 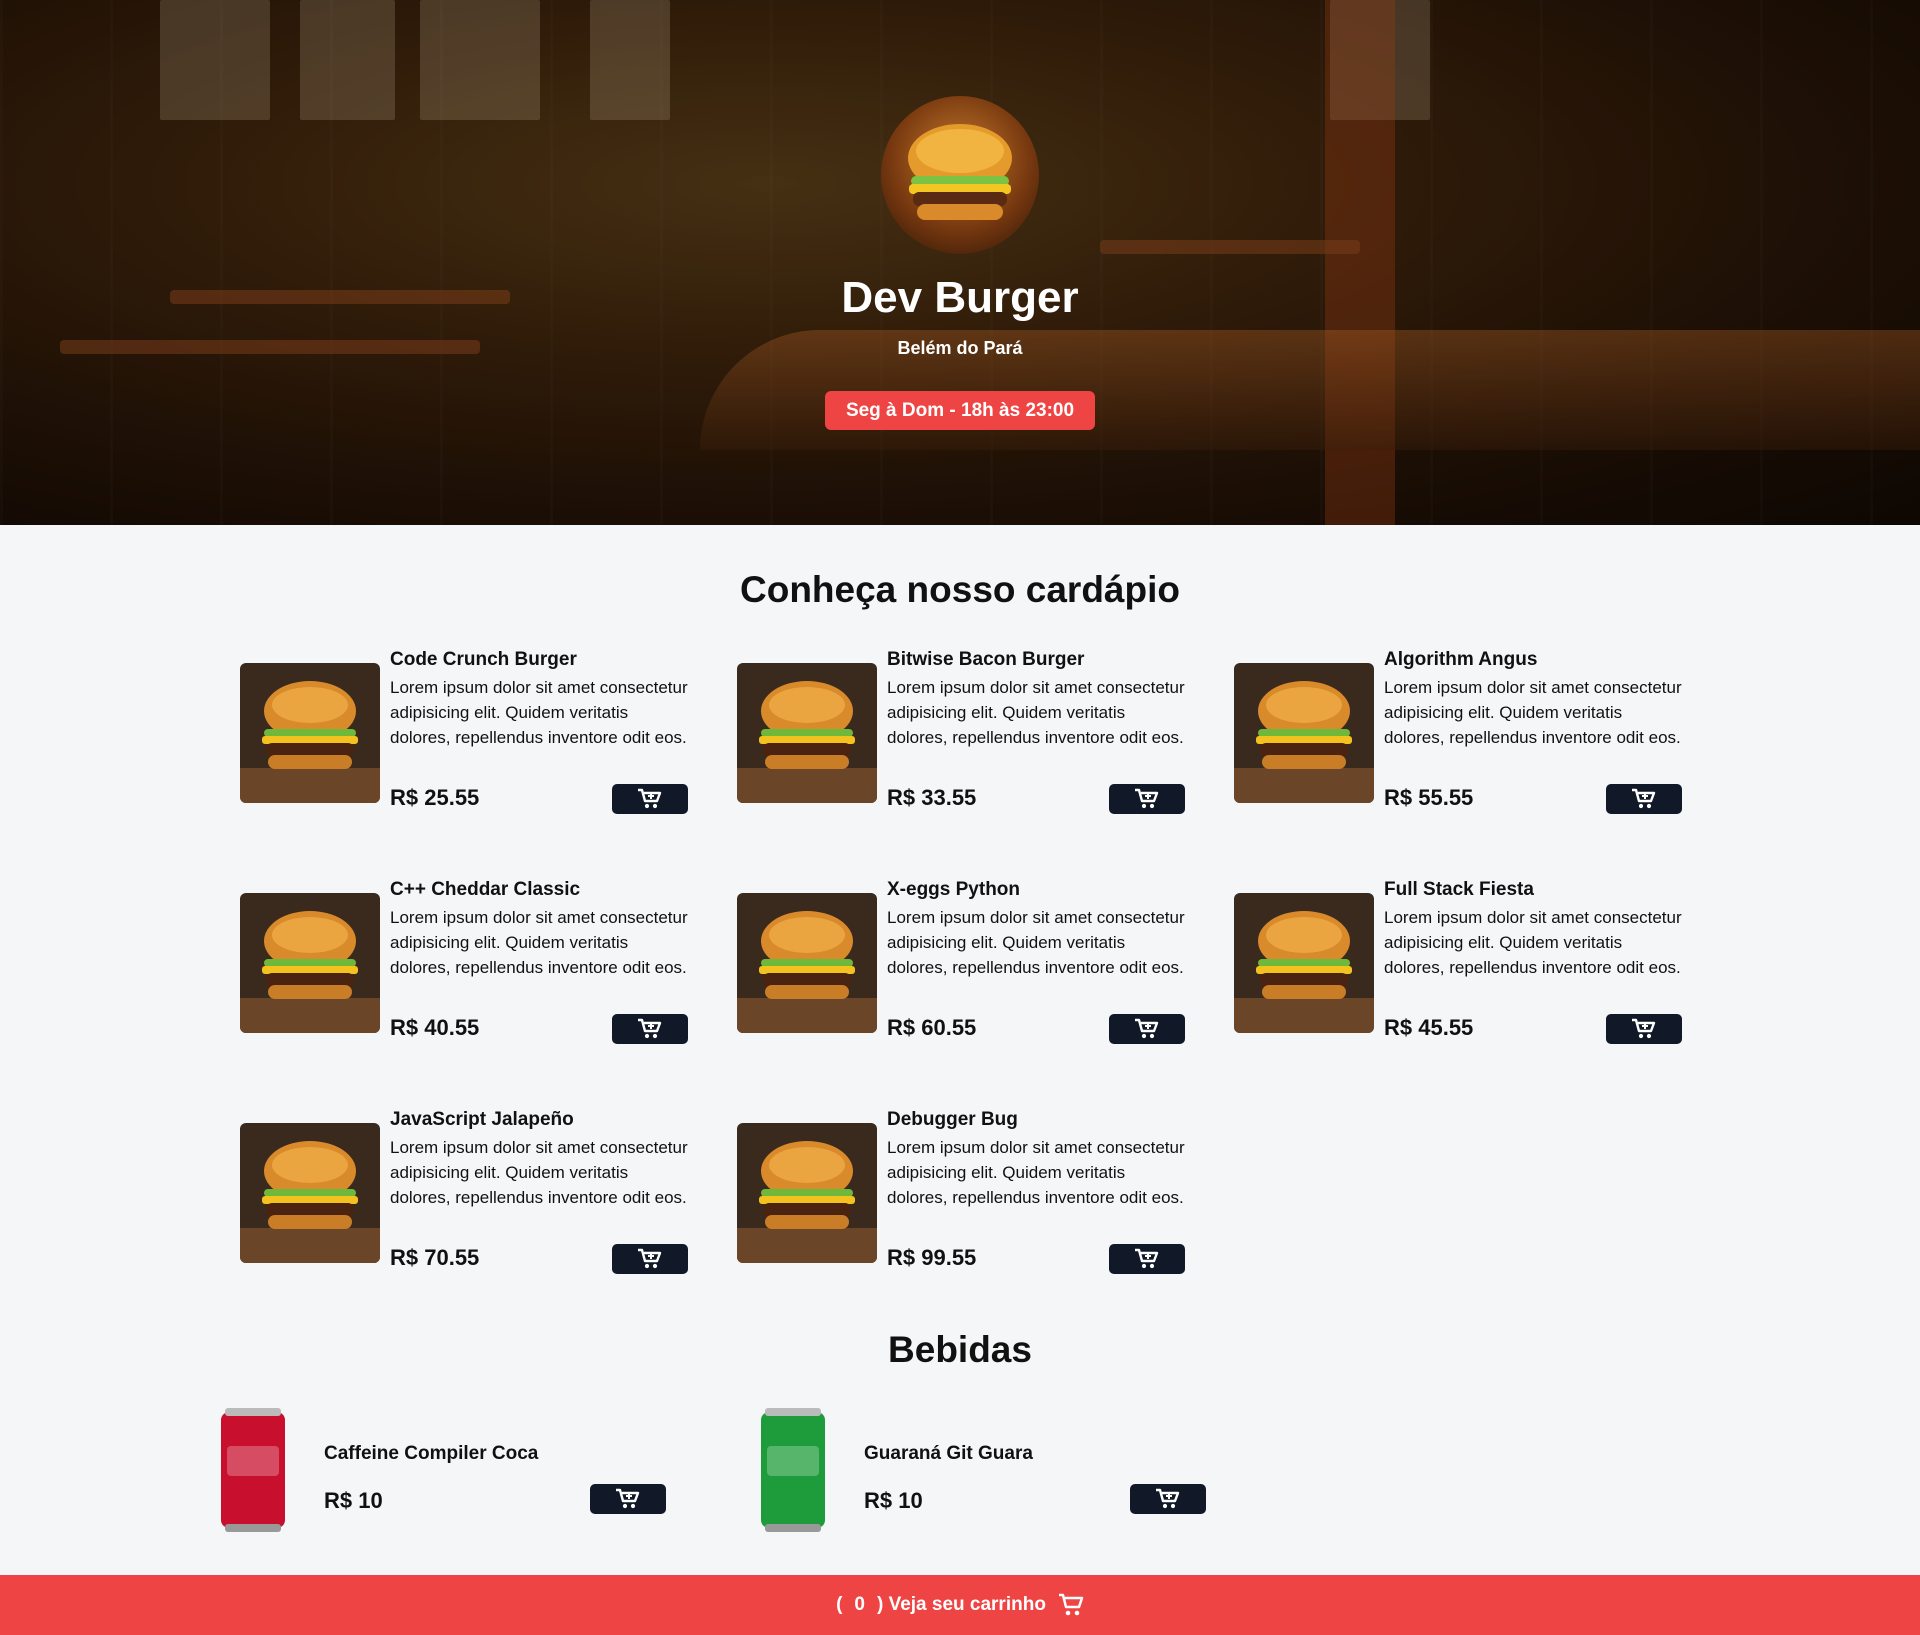 I want to click on burger-logo-icon, so click(x=960, y=172).